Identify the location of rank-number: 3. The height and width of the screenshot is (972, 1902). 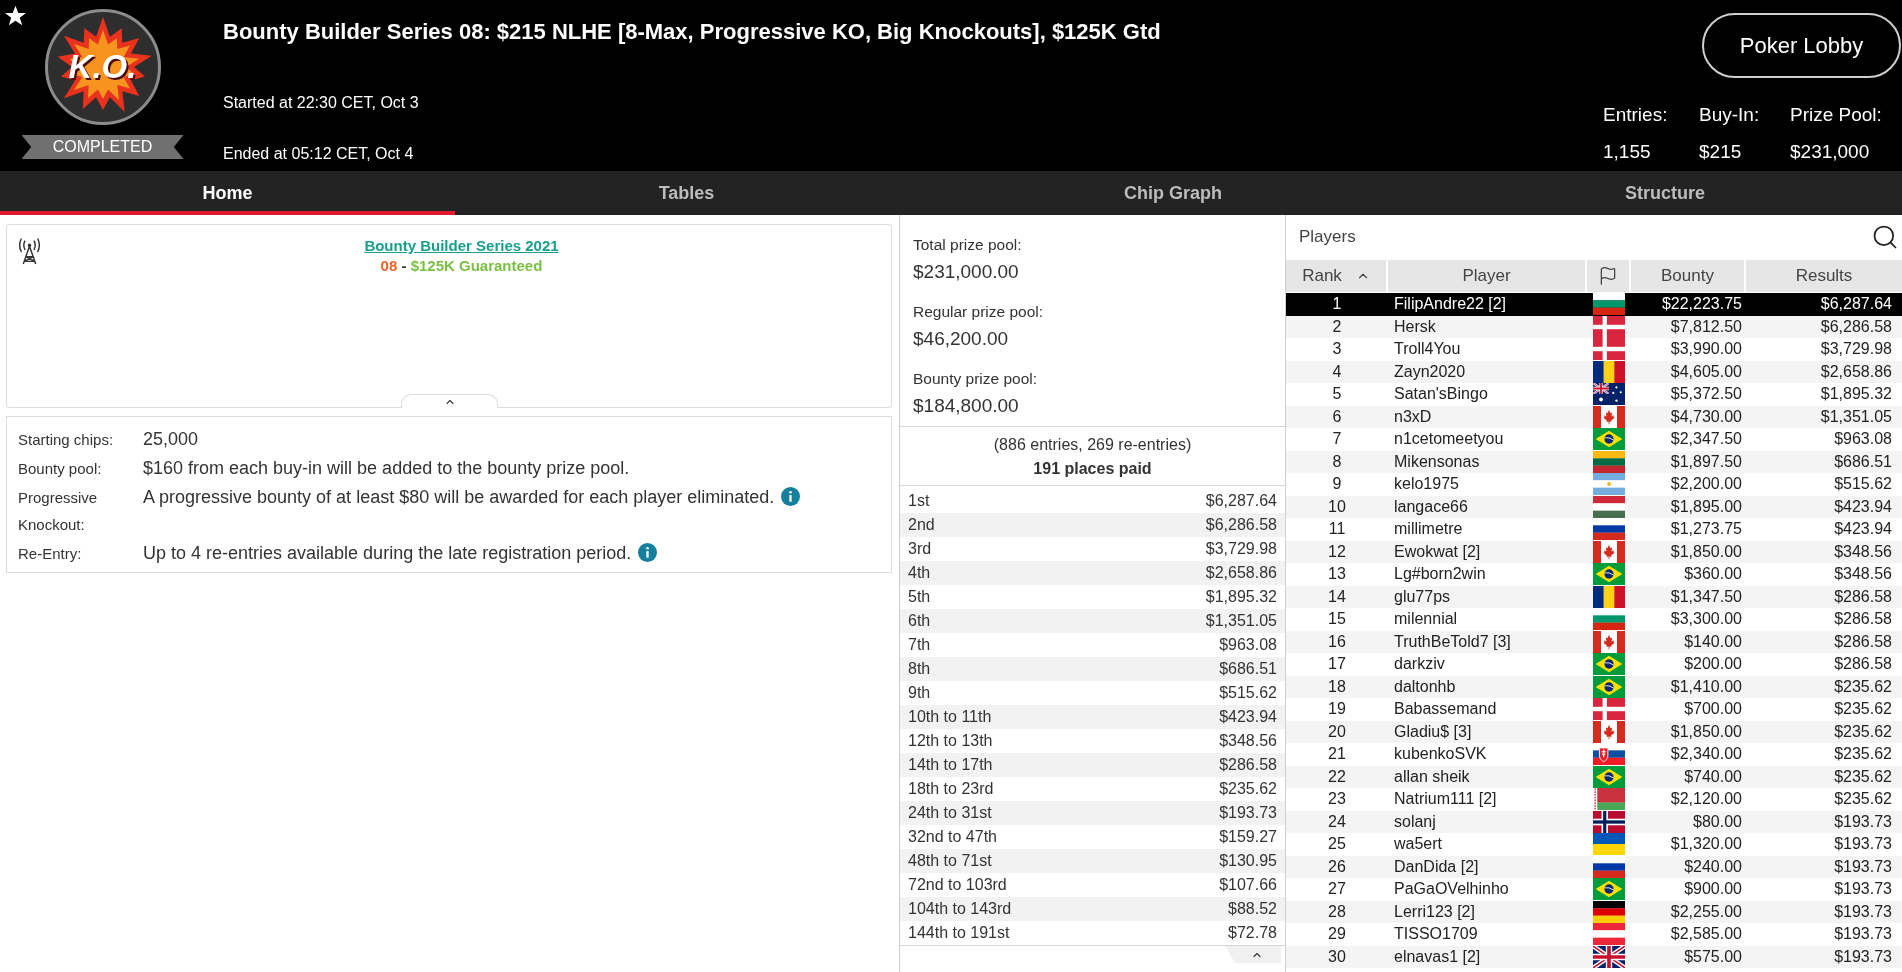
(1337, 349).